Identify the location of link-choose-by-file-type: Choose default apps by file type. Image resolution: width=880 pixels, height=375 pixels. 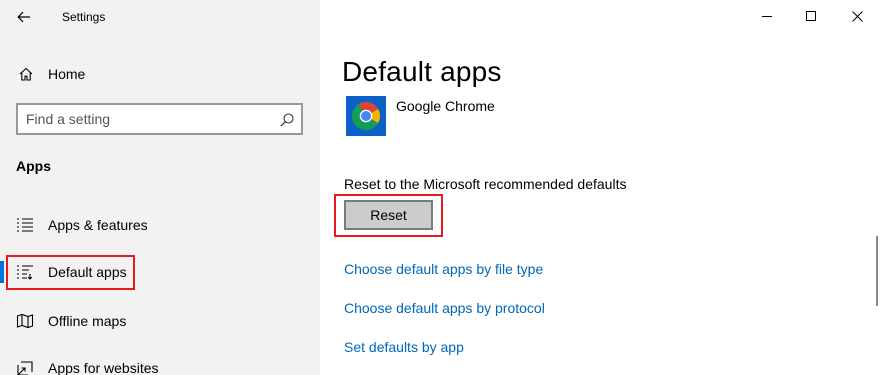
(443, 269).